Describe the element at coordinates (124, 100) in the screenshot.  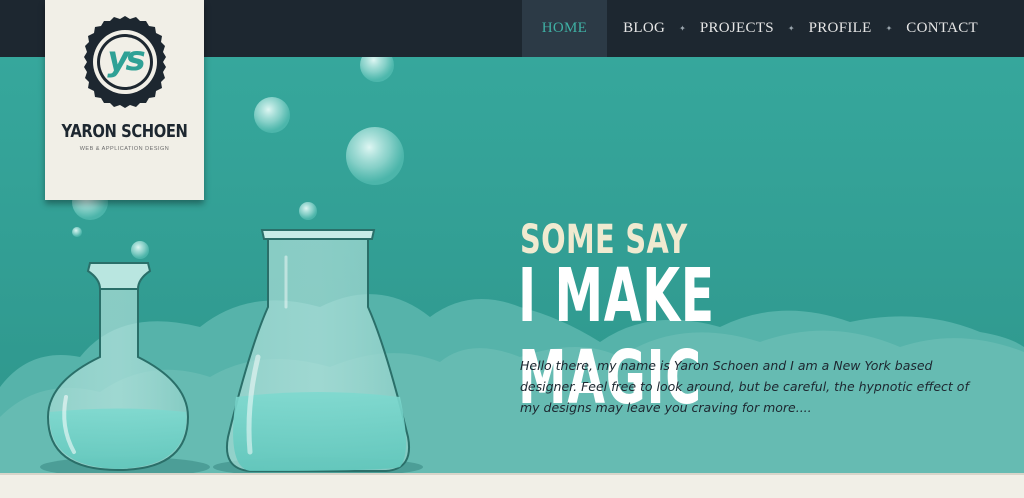
I see `logo-card: ys YARON SCHOEN WEB & APPLICATION DESIGN` at that location.